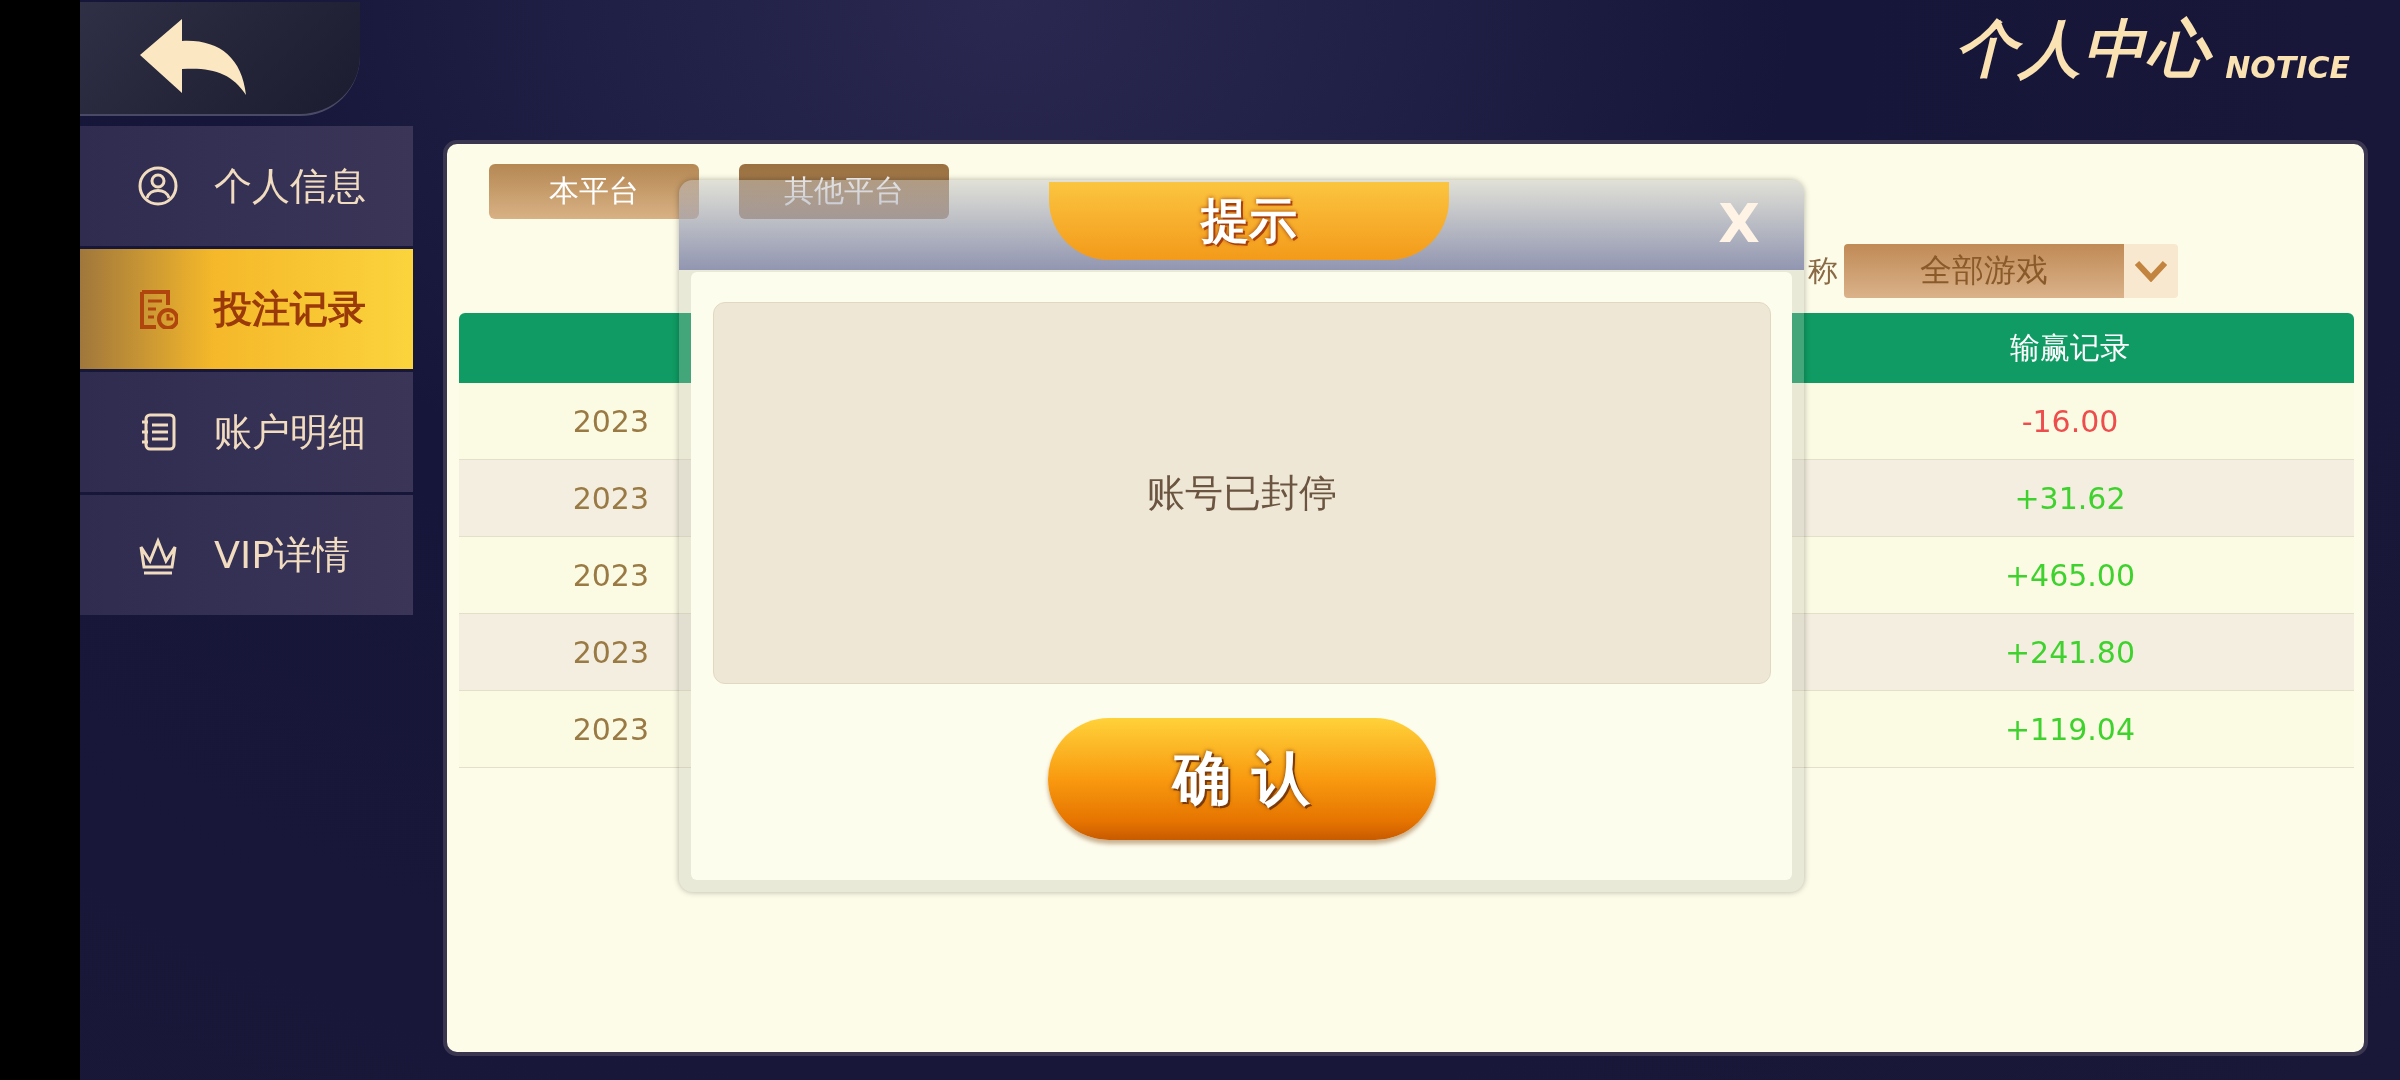 The height and width of the screenshot is (1080, 2400). What do you see at coordinates (1823, 270) in the screenshot?
I see `filter-label: 称` at bounding box center [1823, 270].